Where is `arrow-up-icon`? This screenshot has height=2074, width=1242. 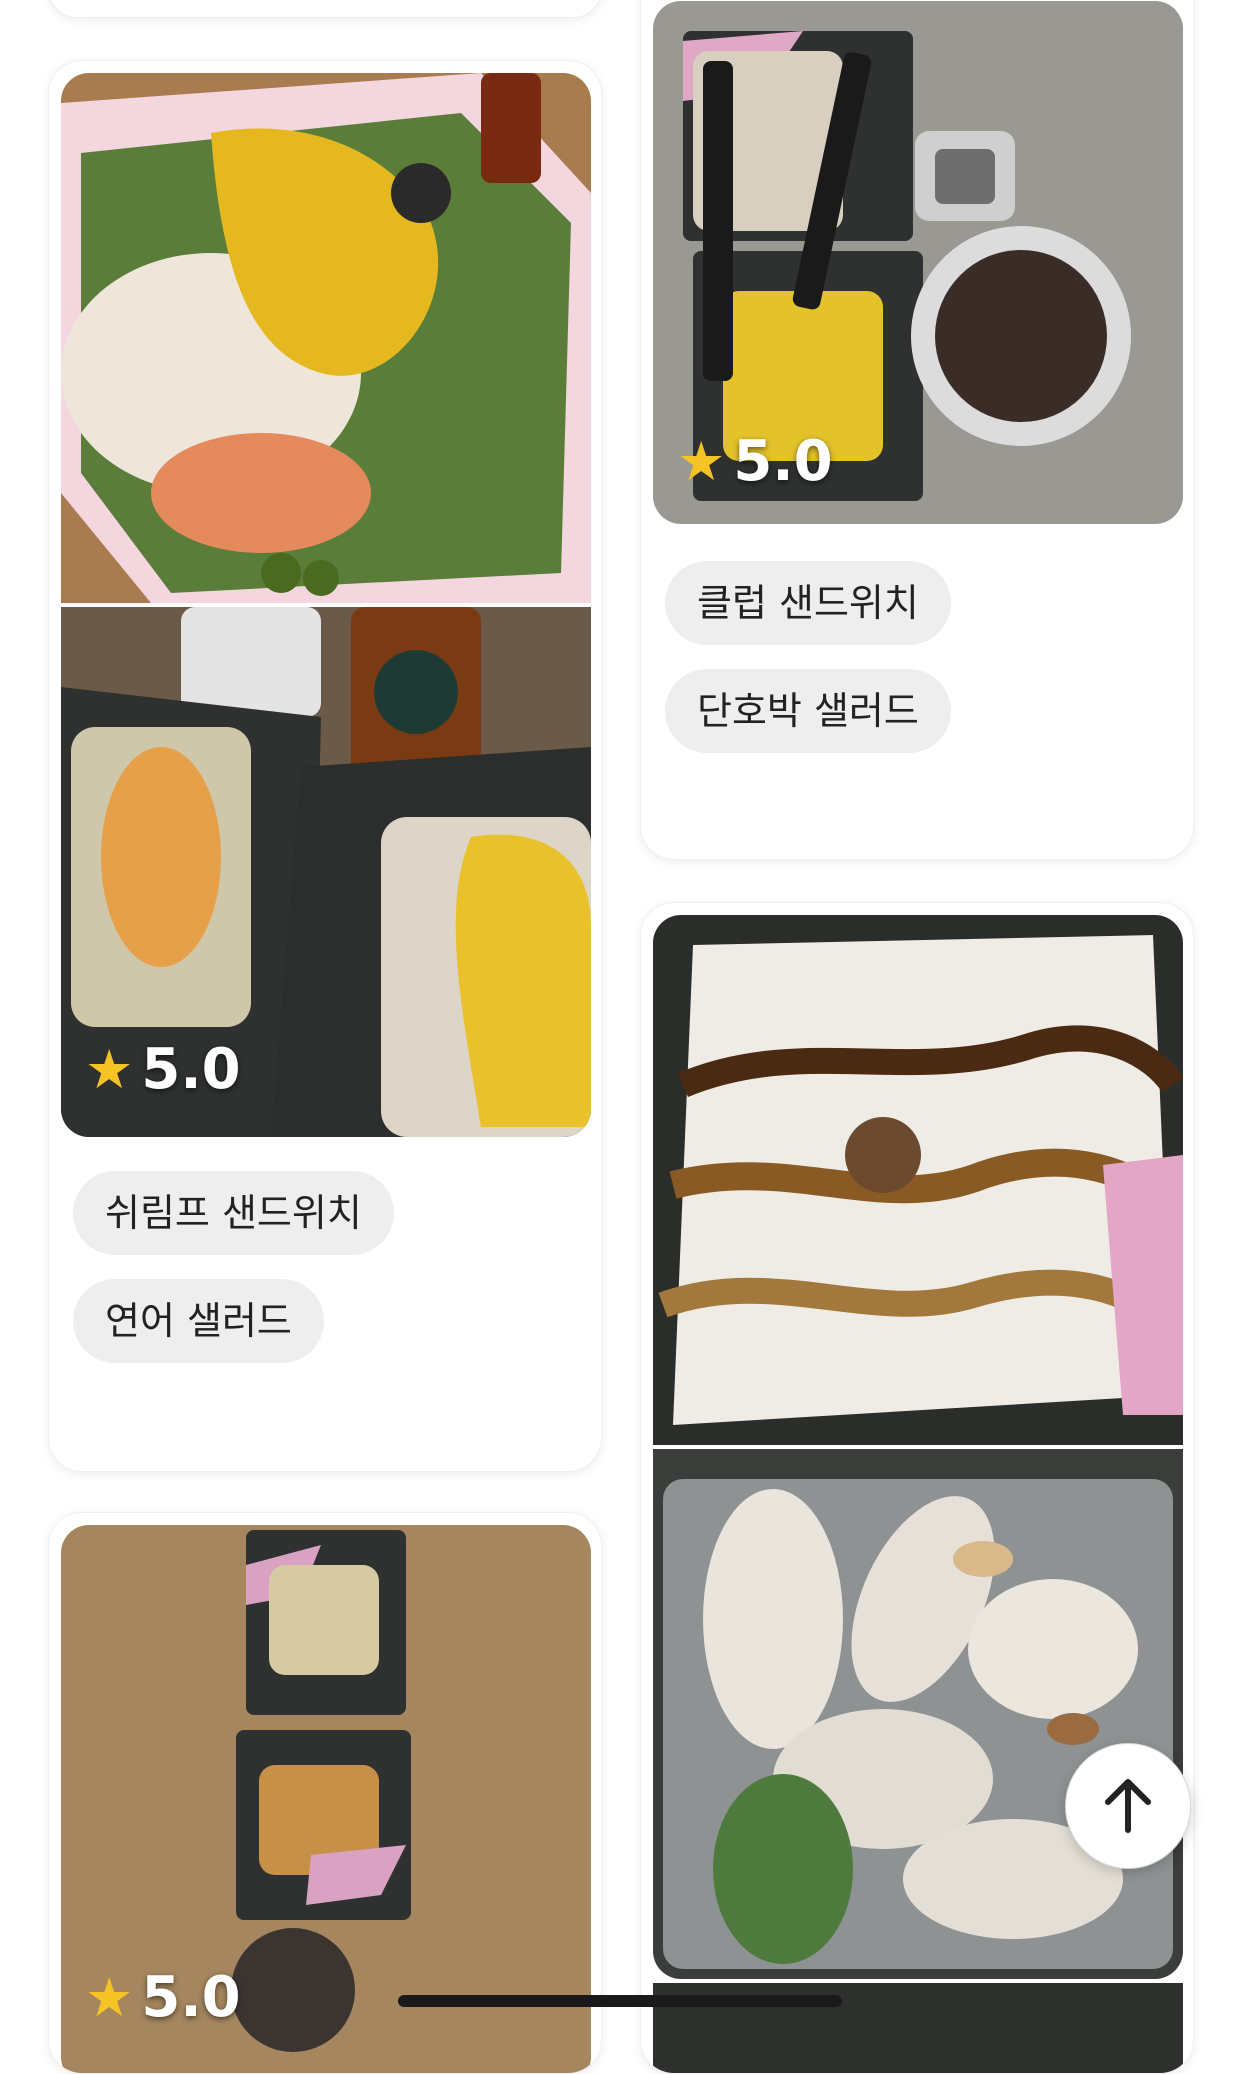
arrow-up-icon is located at coordinates (1128, 1806).